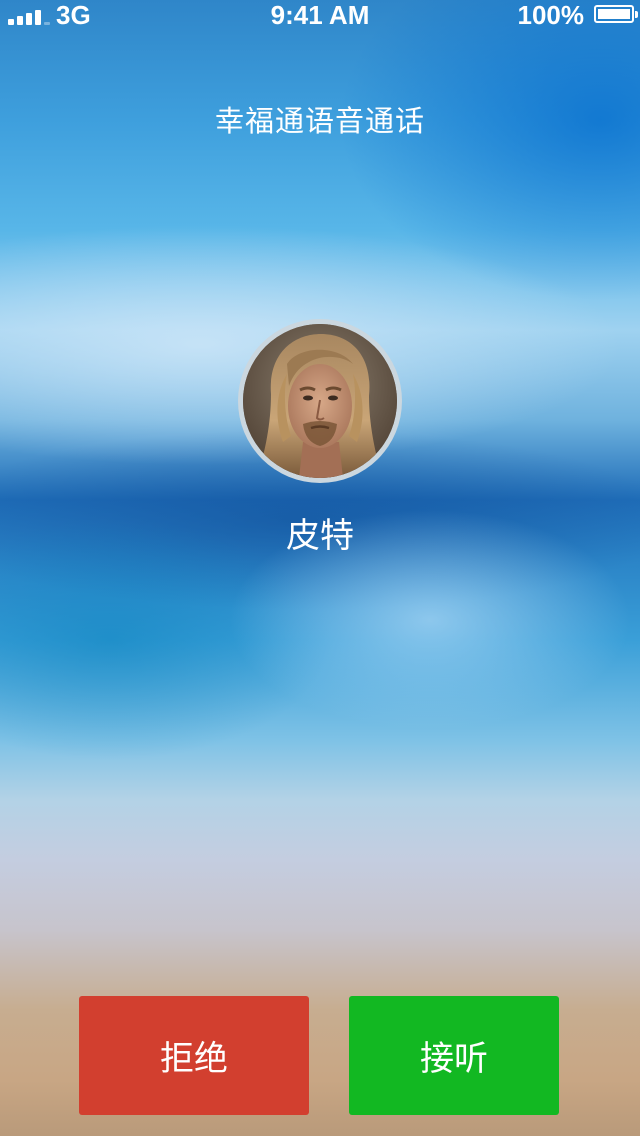  I want to click on caller-avatar, so click(320, 401).